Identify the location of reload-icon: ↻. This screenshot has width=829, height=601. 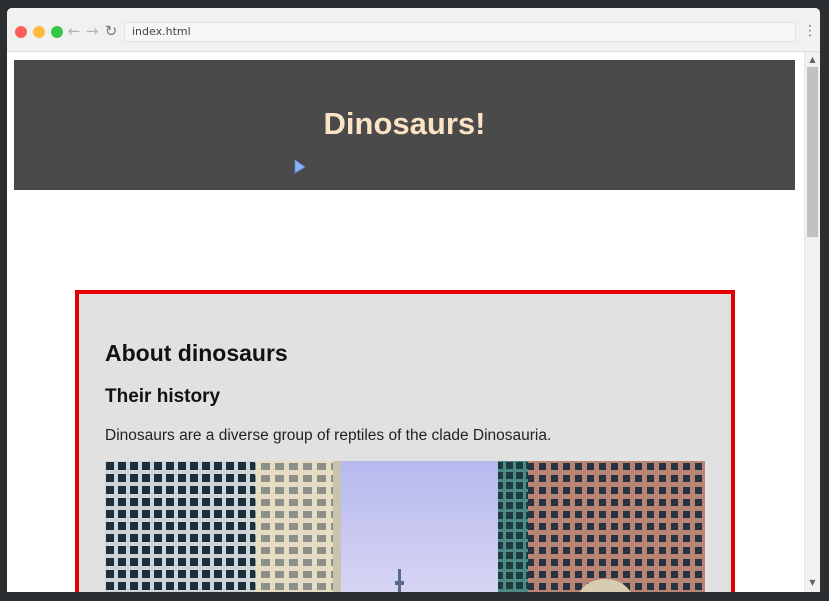
(111, 31).